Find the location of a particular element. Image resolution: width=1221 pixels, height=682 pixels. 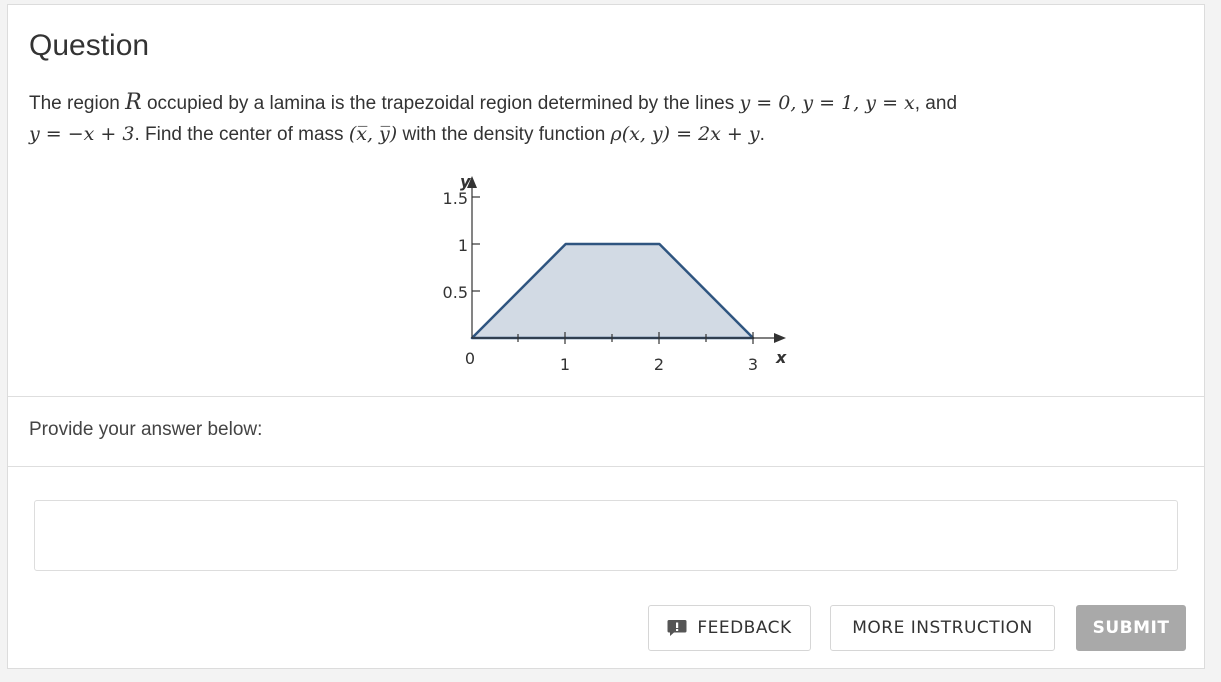

submit-label: SUBMIT is located at coordinates (1131, 628).